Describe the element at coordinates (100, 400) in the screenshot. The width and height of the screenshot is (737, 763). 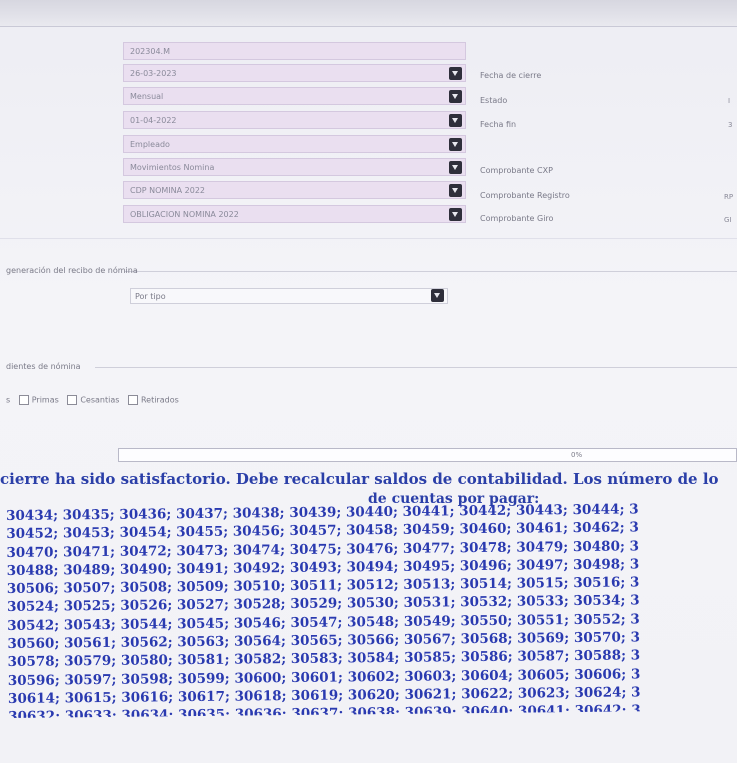
I see `cesantias-label: Cesantias` at that location.